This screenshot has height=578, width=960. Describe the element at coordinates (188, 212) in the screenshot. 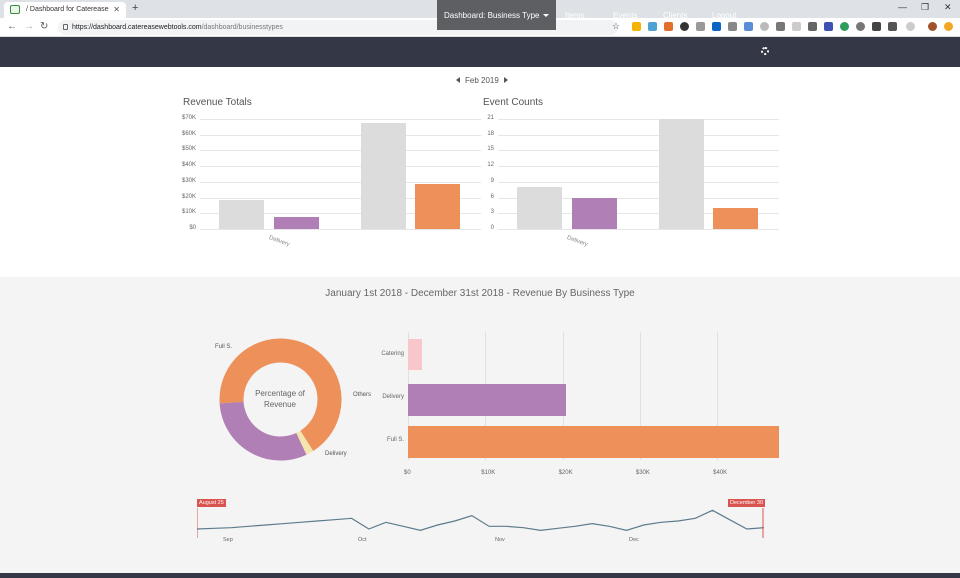

I see `y-tick-label: $10K` at that location.